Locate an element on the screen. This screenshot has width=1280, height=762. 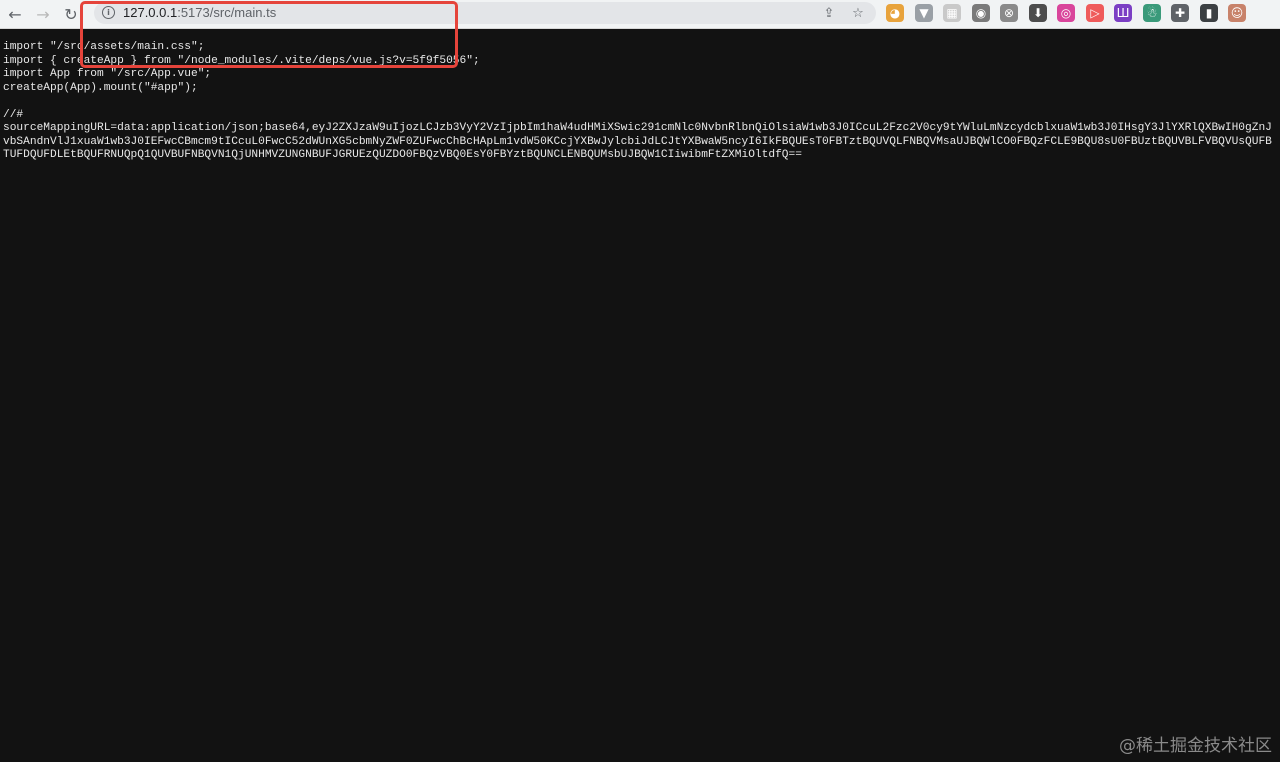
bookmark-star-icon: ☆ is located at coordinates (858, 13).